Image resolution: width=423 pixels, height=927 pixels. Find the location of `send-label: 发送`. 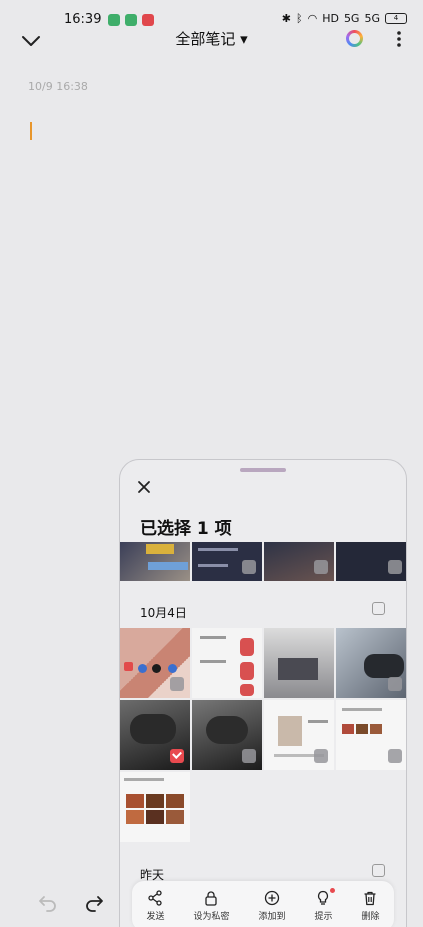

send-label: 发送 is located at coordinates (155, 917).